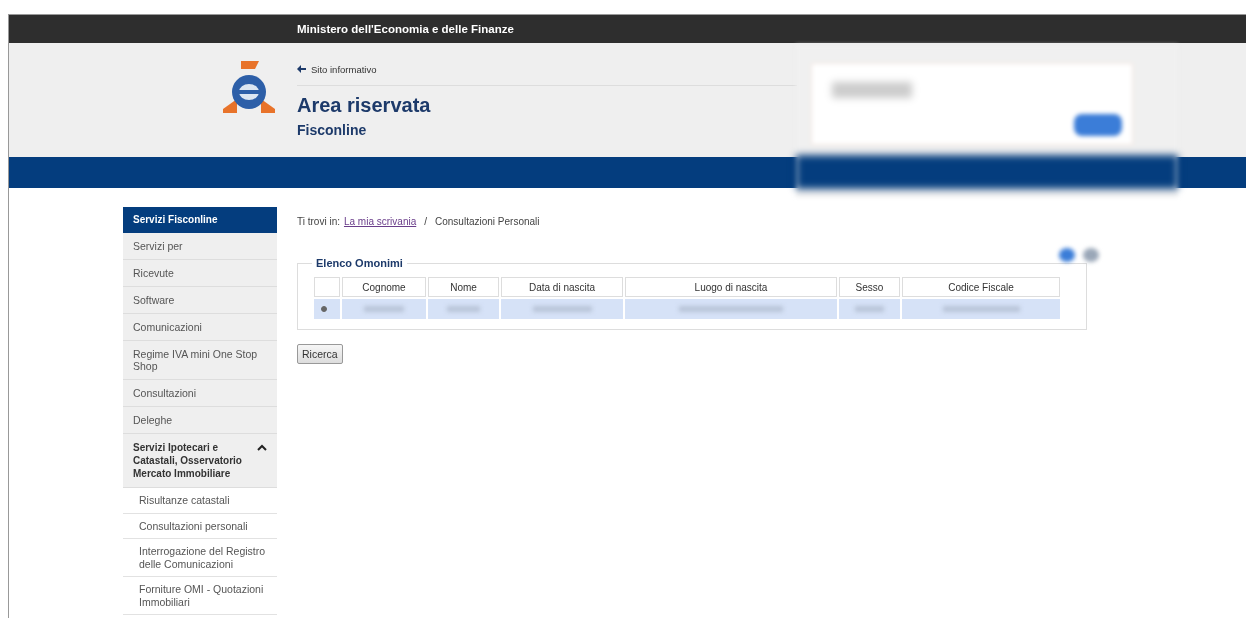  What do you see at coordinates (981, 287) in the screenshot?
I see `column-header: Codice Fiscale` at bounding box center [981, 287].